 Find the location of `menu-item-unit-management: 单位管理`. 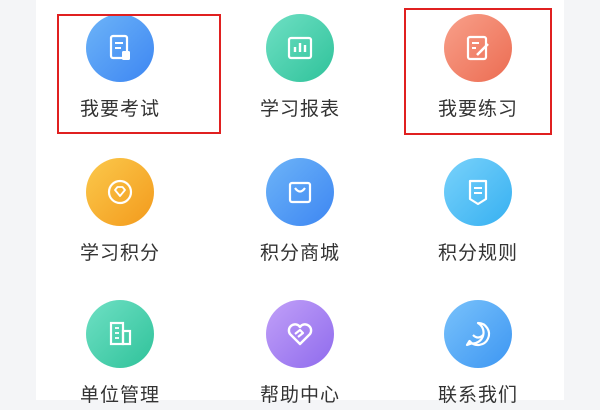

menu-item-unit-management: 单位管理 is located at coordinates (120, 350).